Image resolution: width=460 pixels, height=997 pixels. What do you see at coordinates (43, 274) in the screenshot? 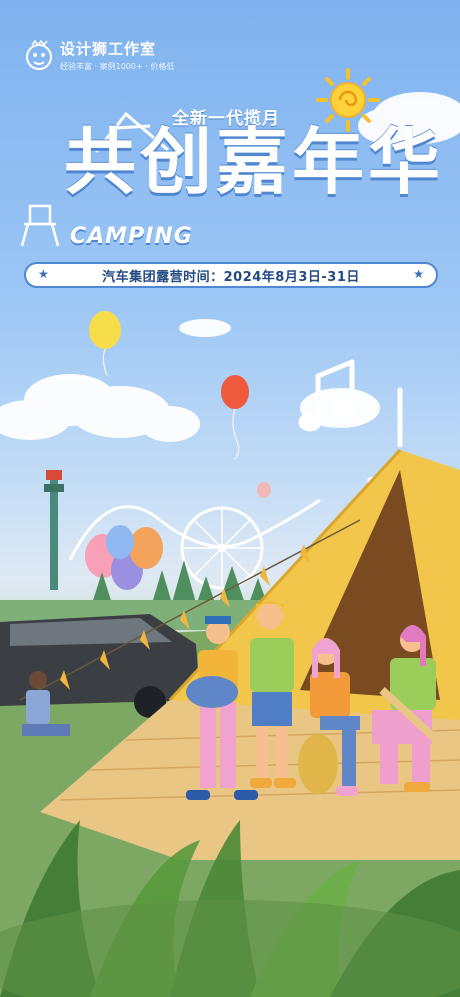
I see `star-icon-left: ★` at bounding box center [43, 274].